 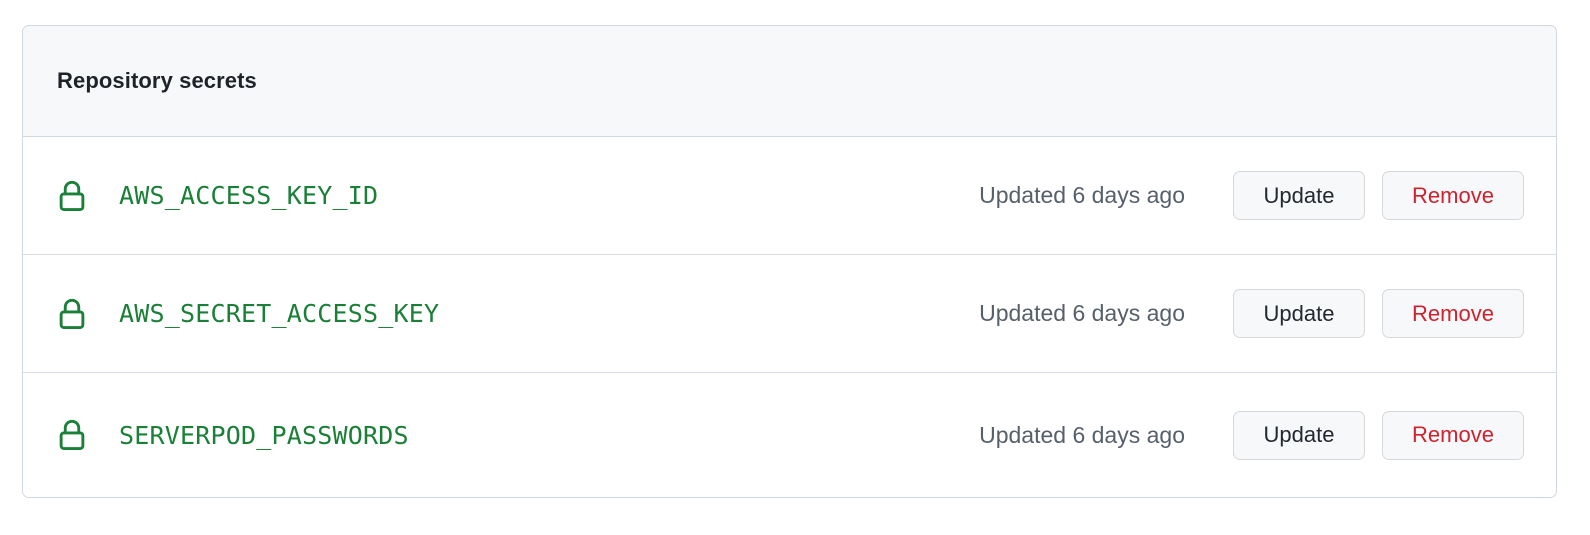 What do you see at coordinates (157, 80) in the screenshot?
I see `page-title: Repository secrets` at bounding box center [157, 80].